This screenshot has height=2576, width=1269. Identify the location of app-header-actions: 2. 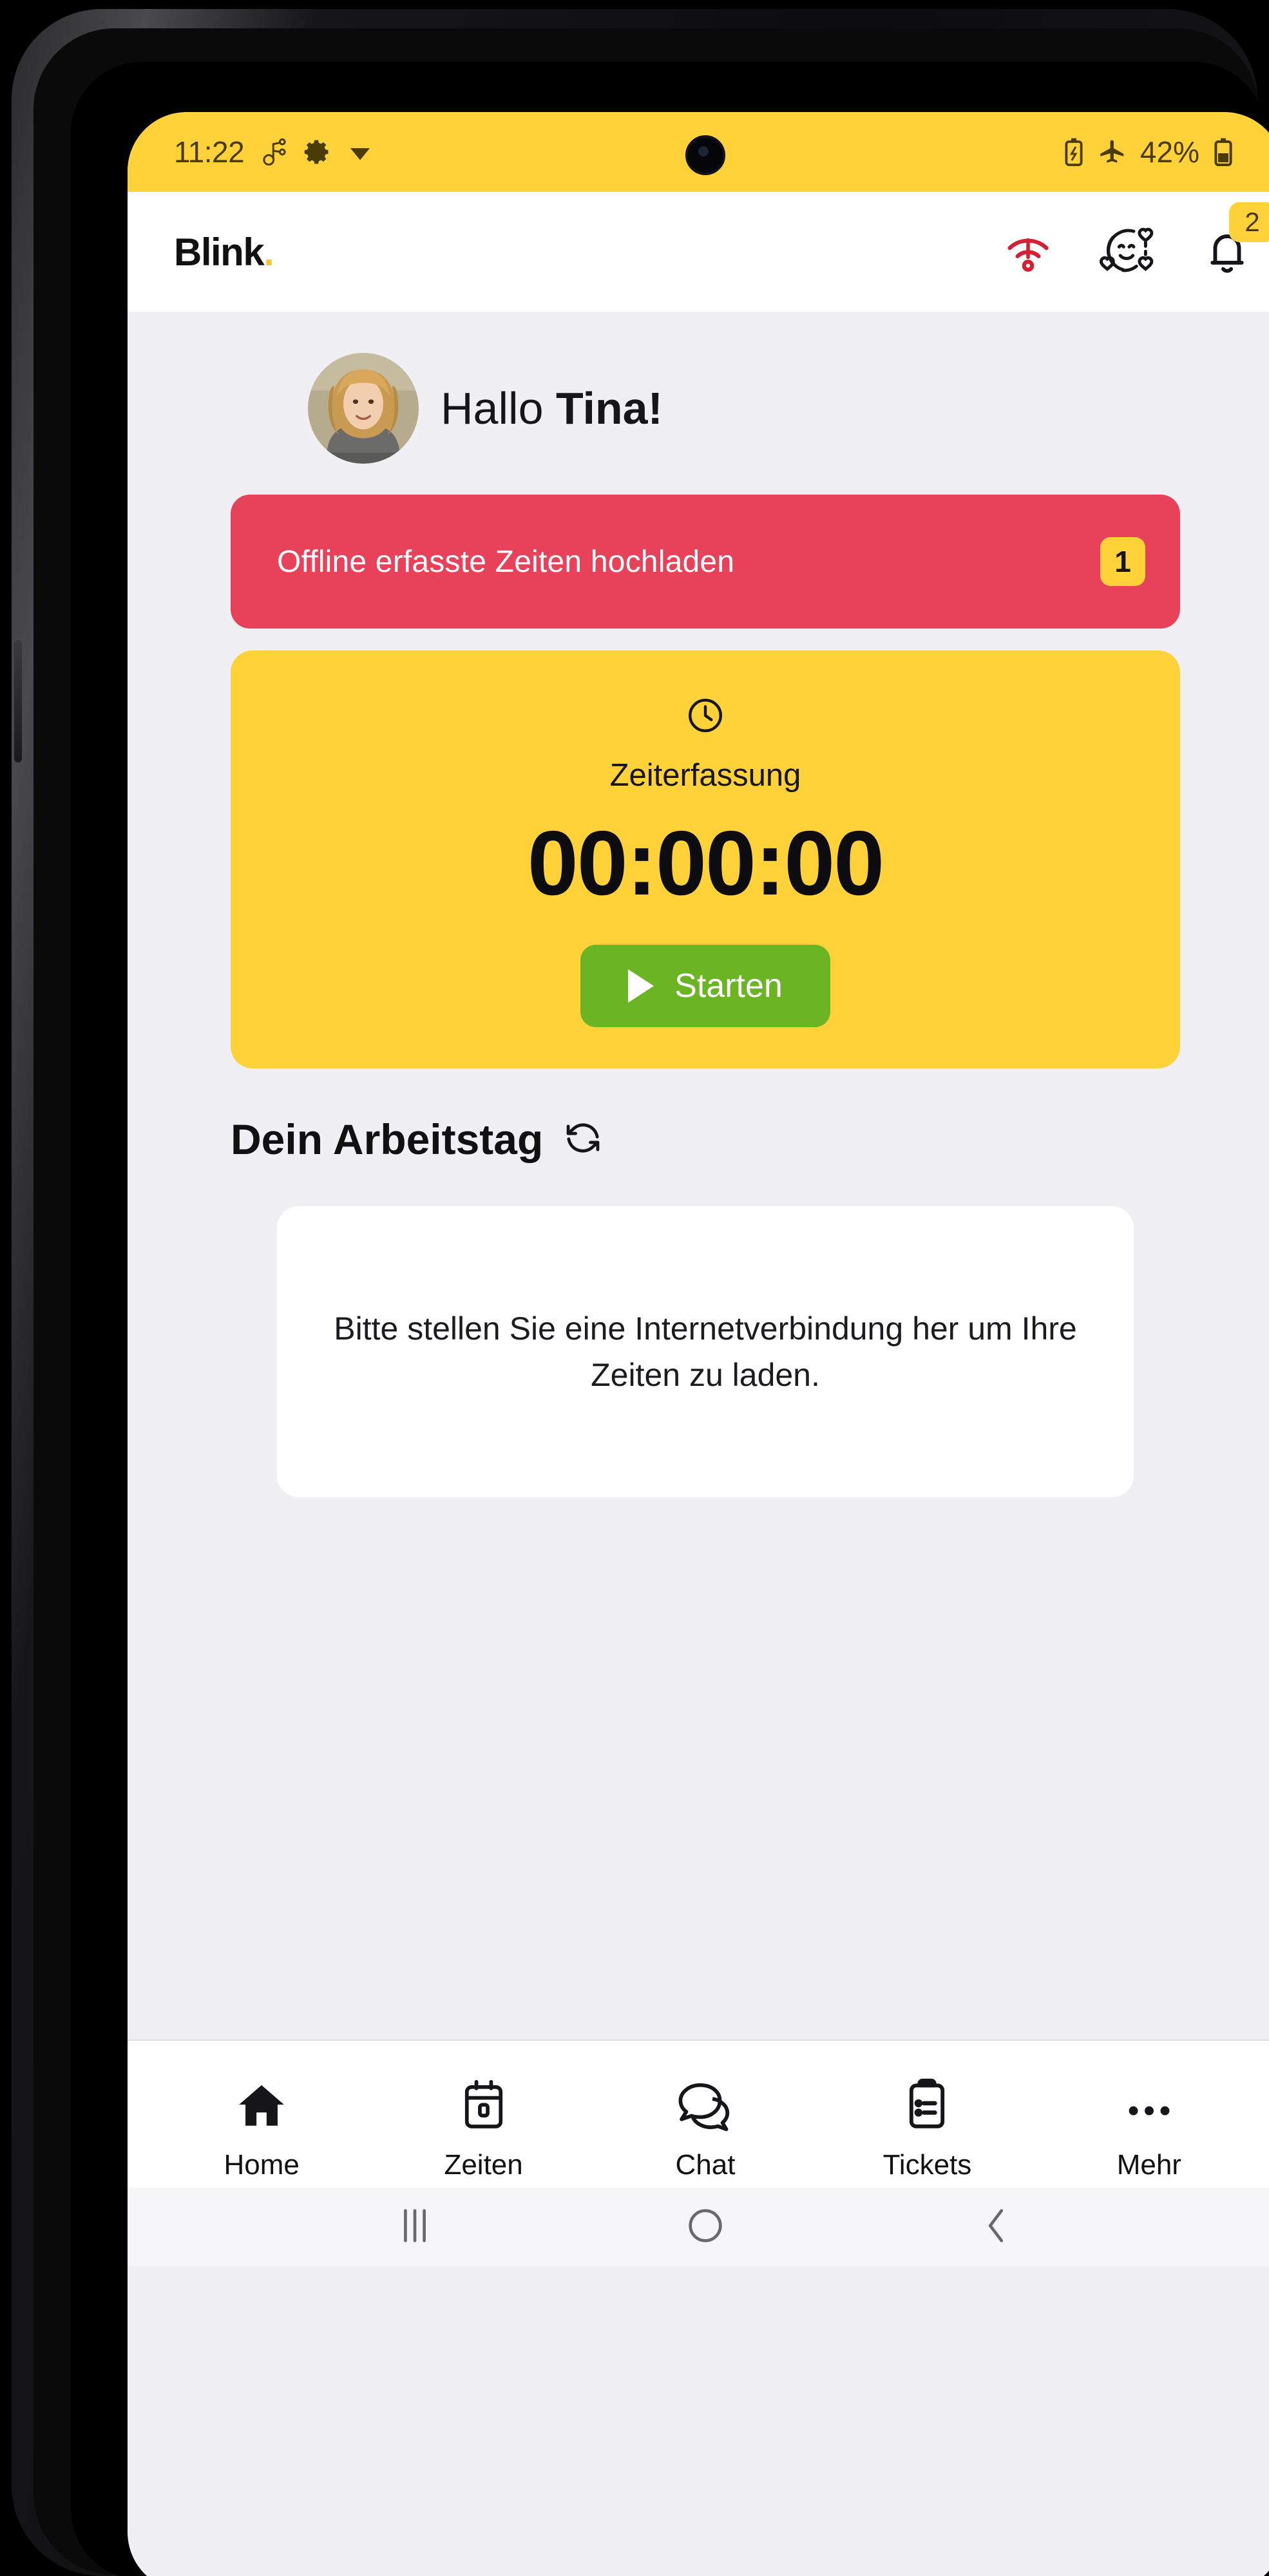
(1134, 240).